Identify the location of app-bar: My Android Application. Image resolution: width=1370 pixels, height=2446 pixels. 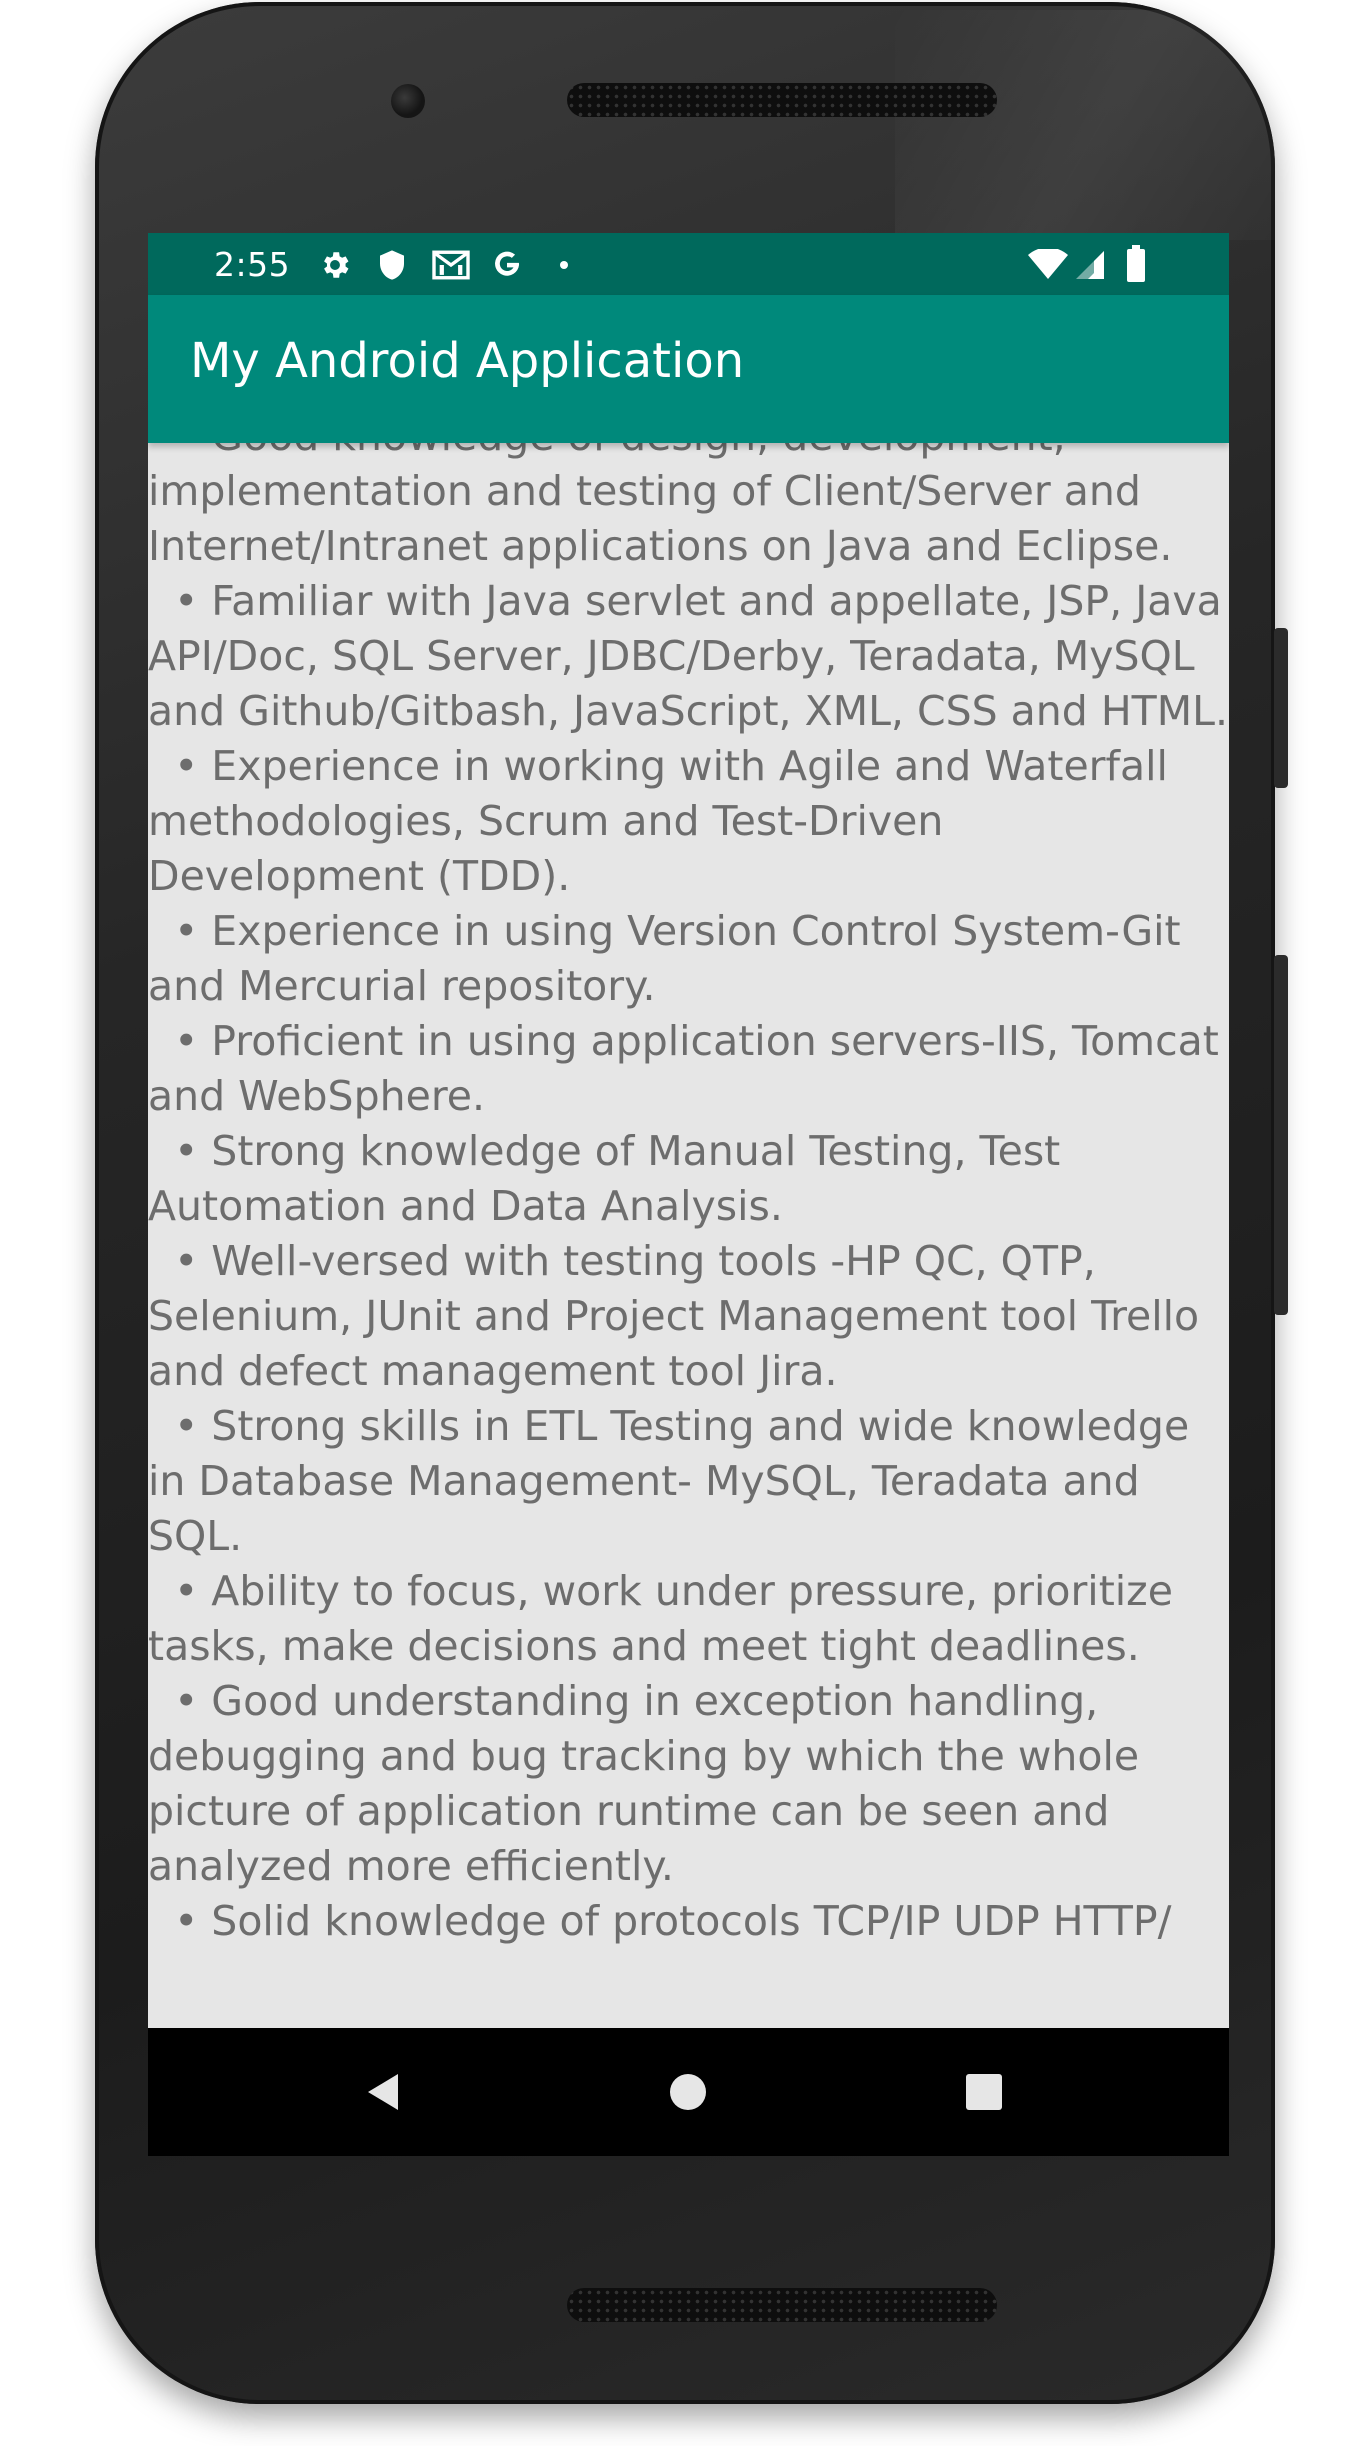
(688, 369).